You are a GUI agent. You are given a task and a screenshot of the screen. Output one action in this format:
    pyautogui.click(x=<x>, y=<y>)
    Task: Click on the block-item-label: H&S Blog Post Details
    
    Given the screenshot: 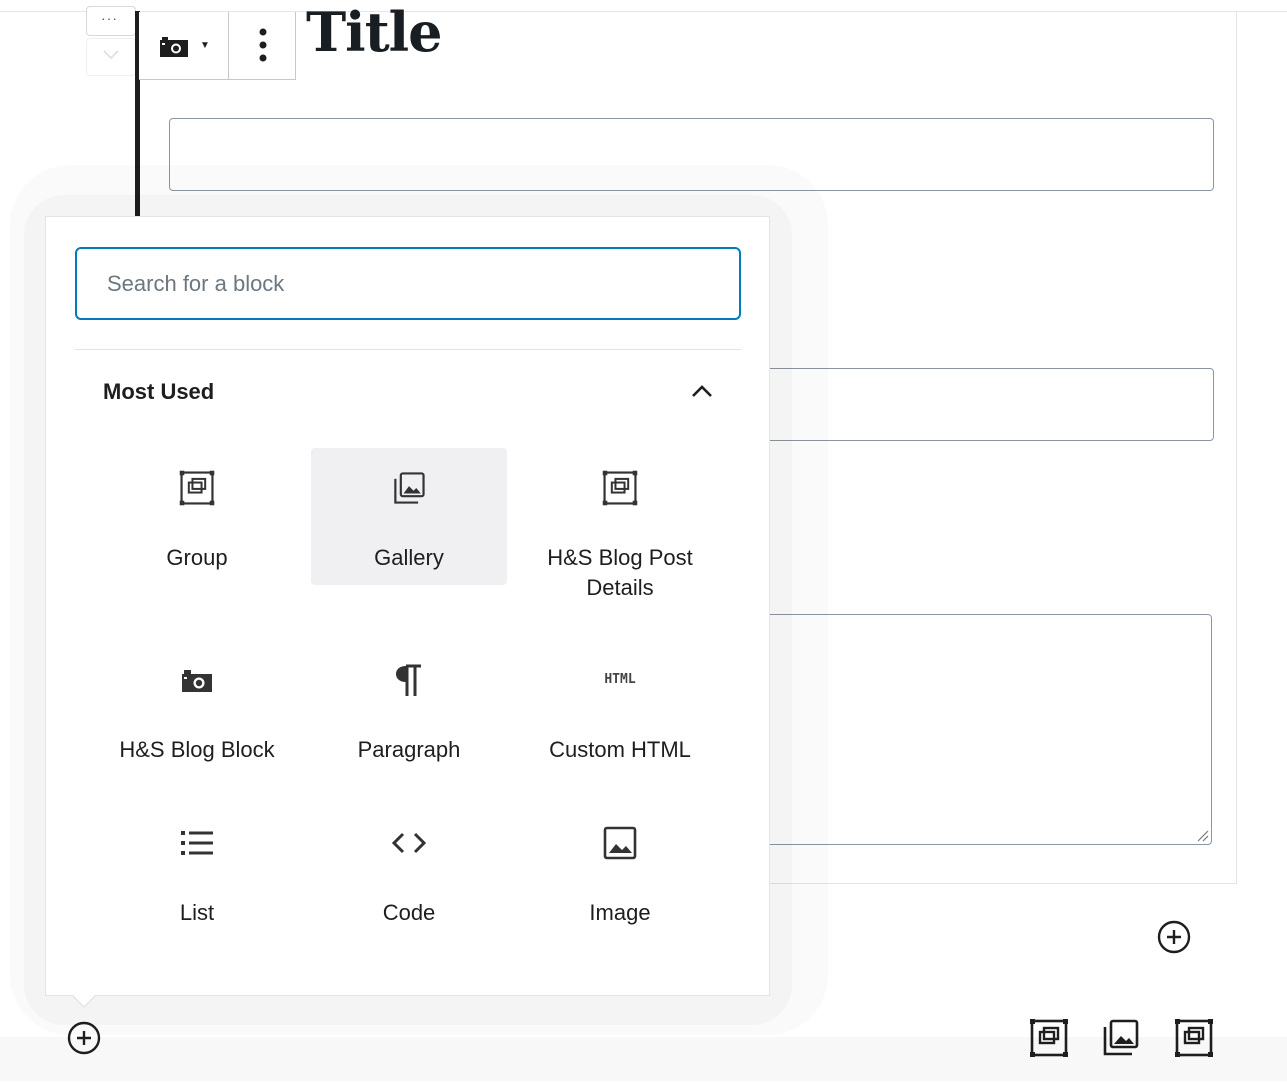 What is the action you would take?
    pyautogui.click(x=620, y=572)
    